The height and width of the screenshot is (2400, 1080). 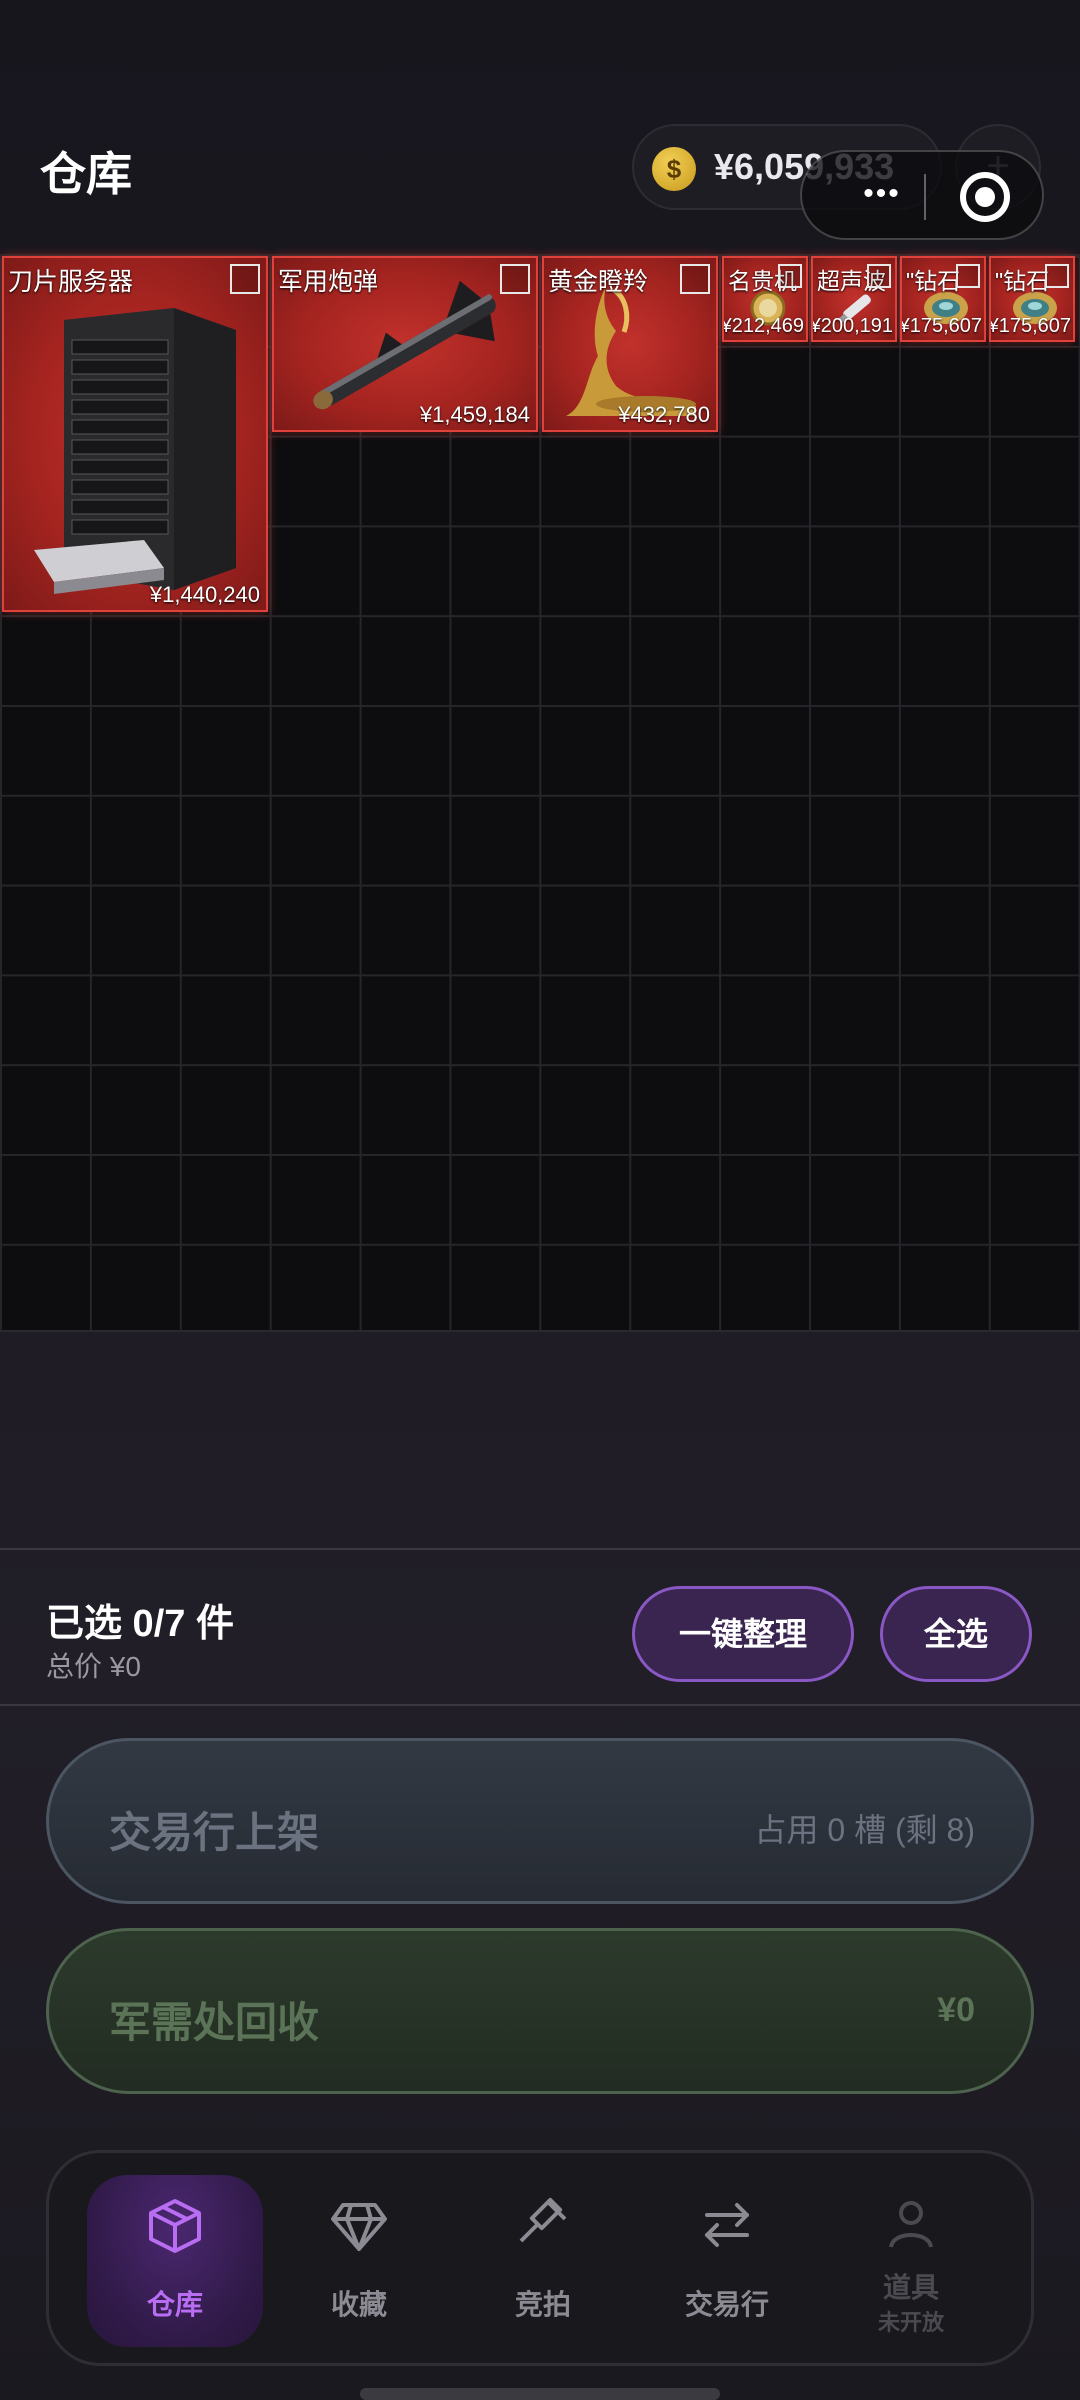 What do you see at coordinates (135, 451) in the screenshot?
I see `server-rack-icon` at bounding box center [135, 451].